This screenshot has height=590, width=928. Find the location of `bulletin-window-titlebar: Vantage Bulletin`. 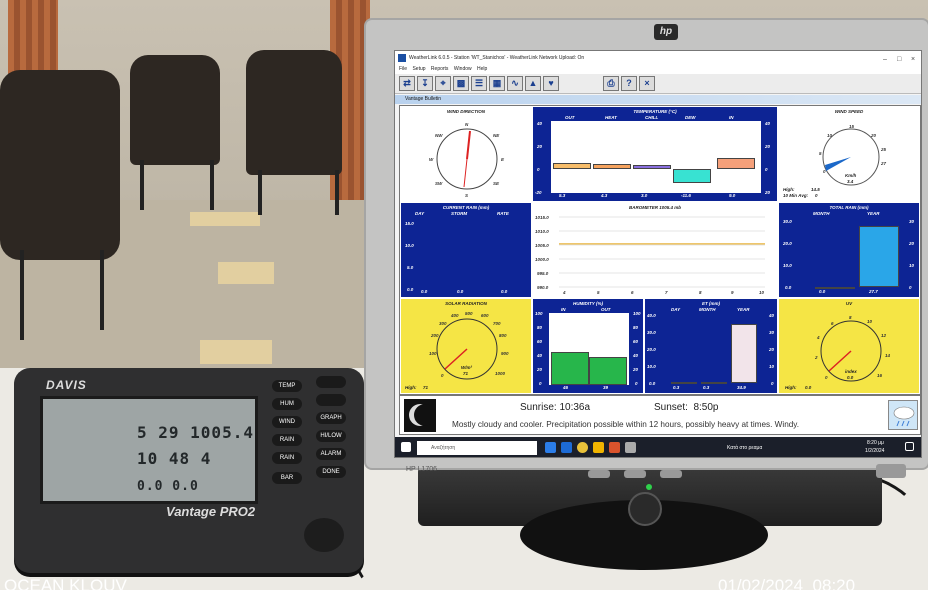

bulletin-window-titlebar: Vantage Bulletin is located at coordinates (658, 99).